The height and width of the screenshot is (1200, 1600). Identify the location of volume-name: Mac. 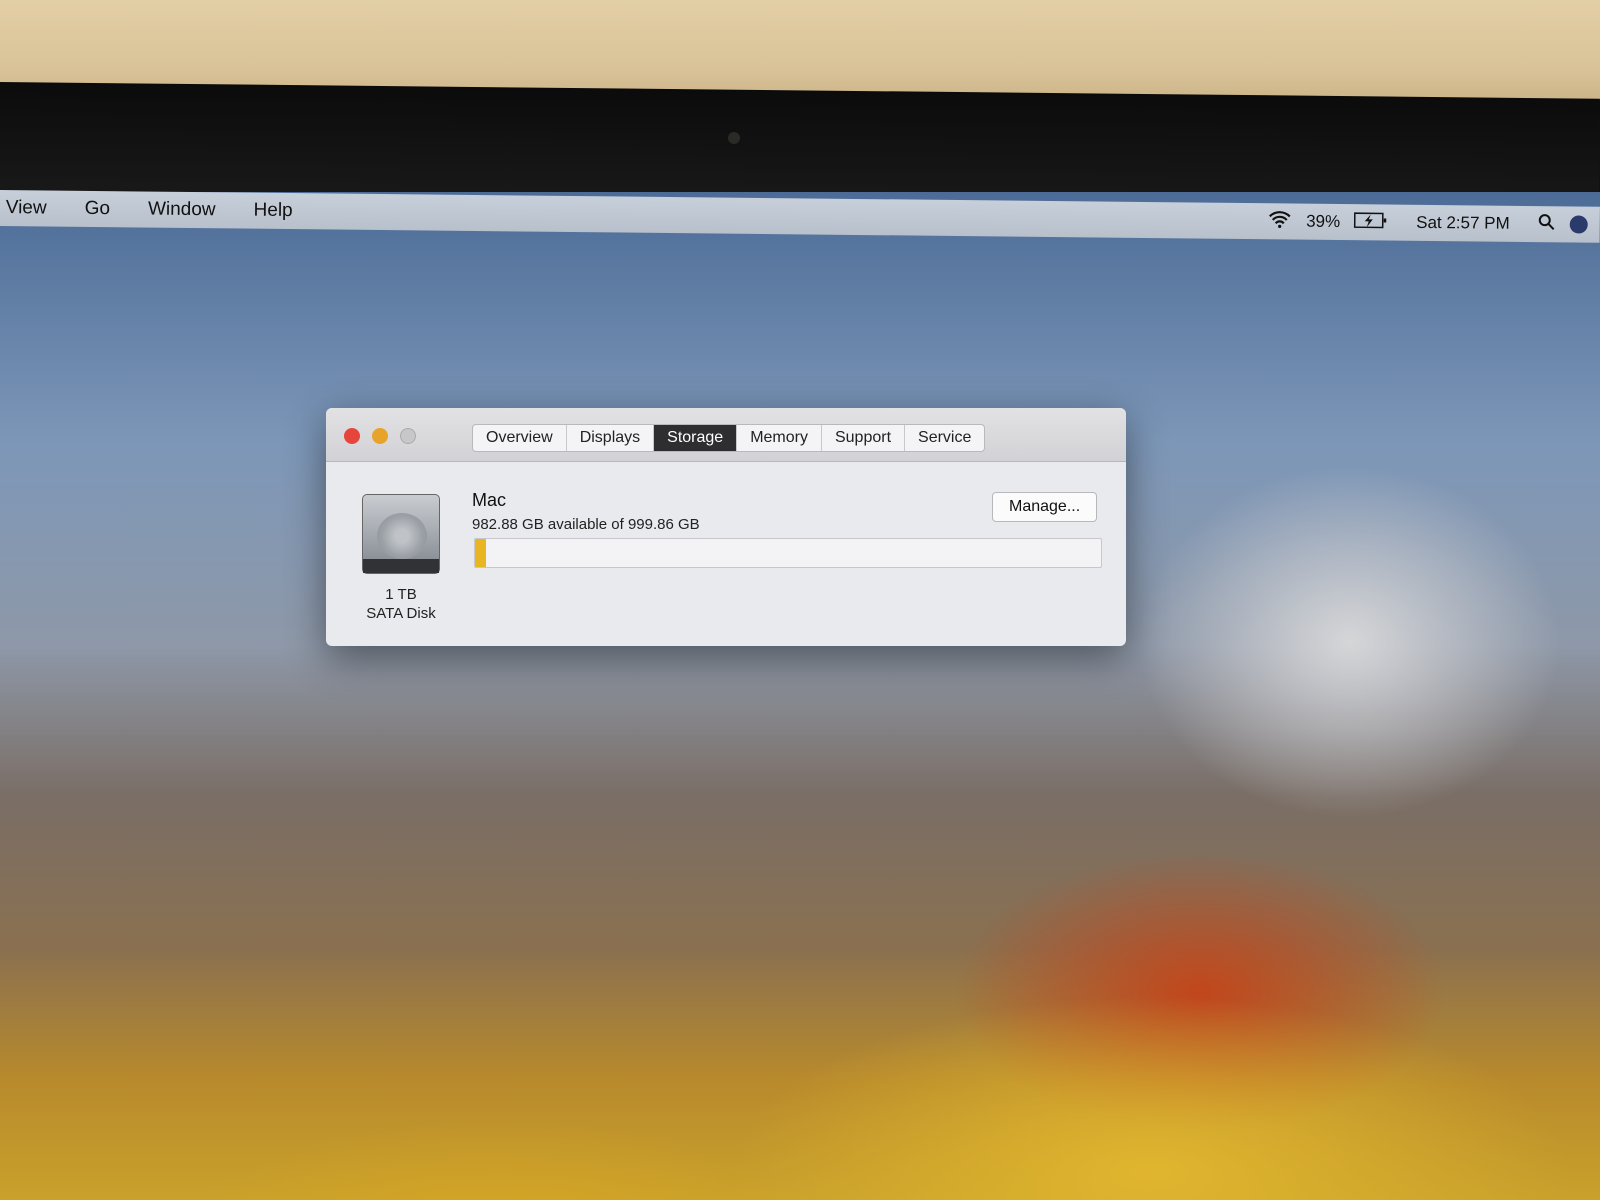
(489, 500).